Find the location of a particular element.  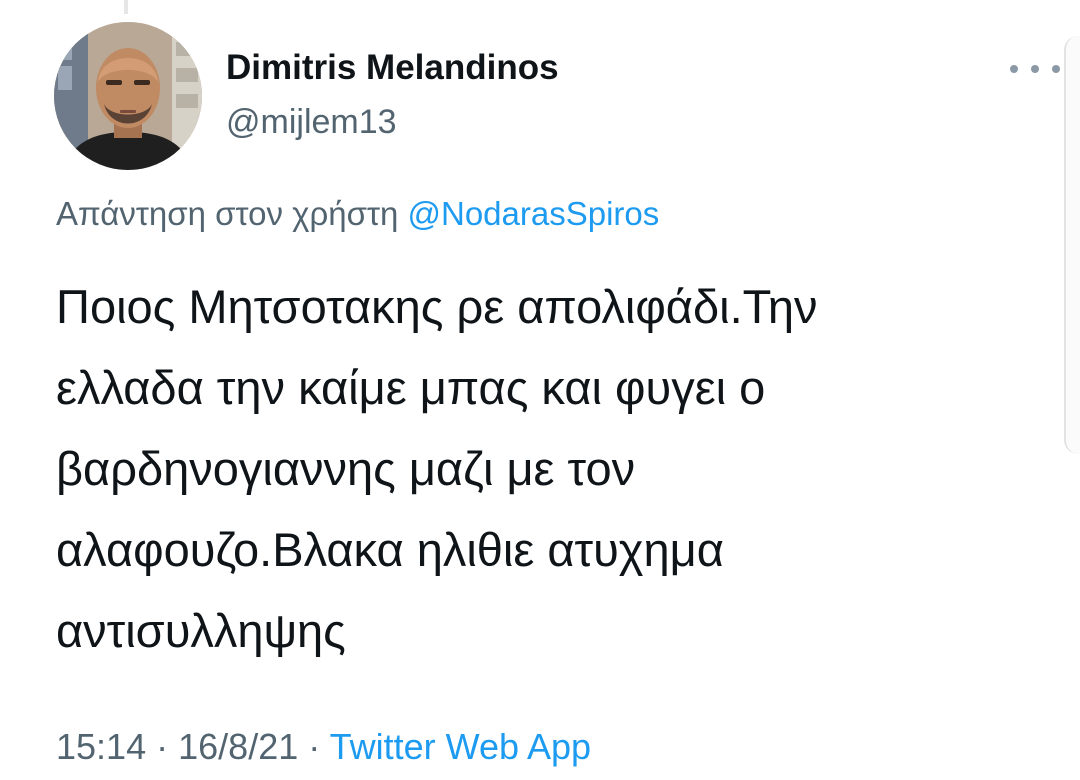

tweet-header: Dimitris Melandinos @mijlem13 is located at coordinates (306, 96).